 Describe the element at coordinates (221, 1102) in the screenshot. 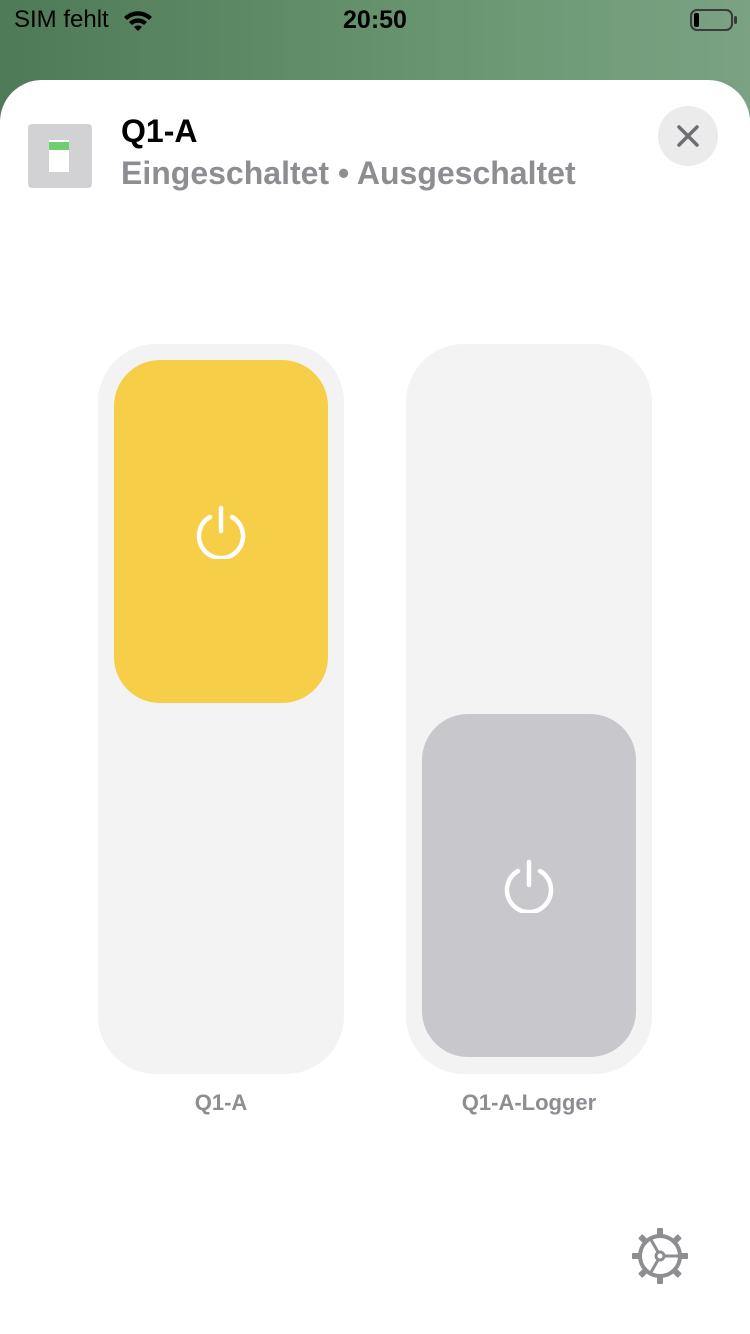

I see `switch-label-q1-a: Q1-A` at that location.